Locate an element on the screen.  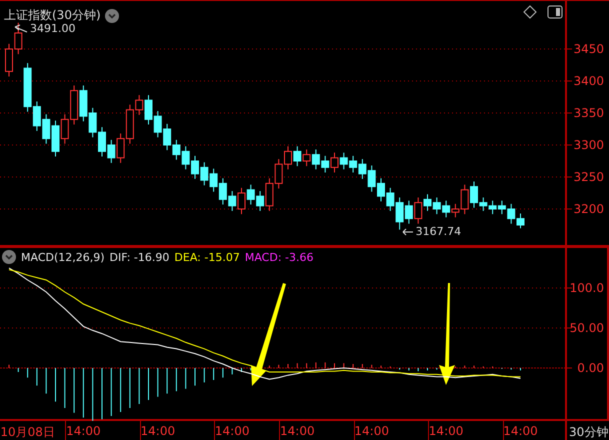
price-axis-label: 3300 is located at coordinates (588, 145).